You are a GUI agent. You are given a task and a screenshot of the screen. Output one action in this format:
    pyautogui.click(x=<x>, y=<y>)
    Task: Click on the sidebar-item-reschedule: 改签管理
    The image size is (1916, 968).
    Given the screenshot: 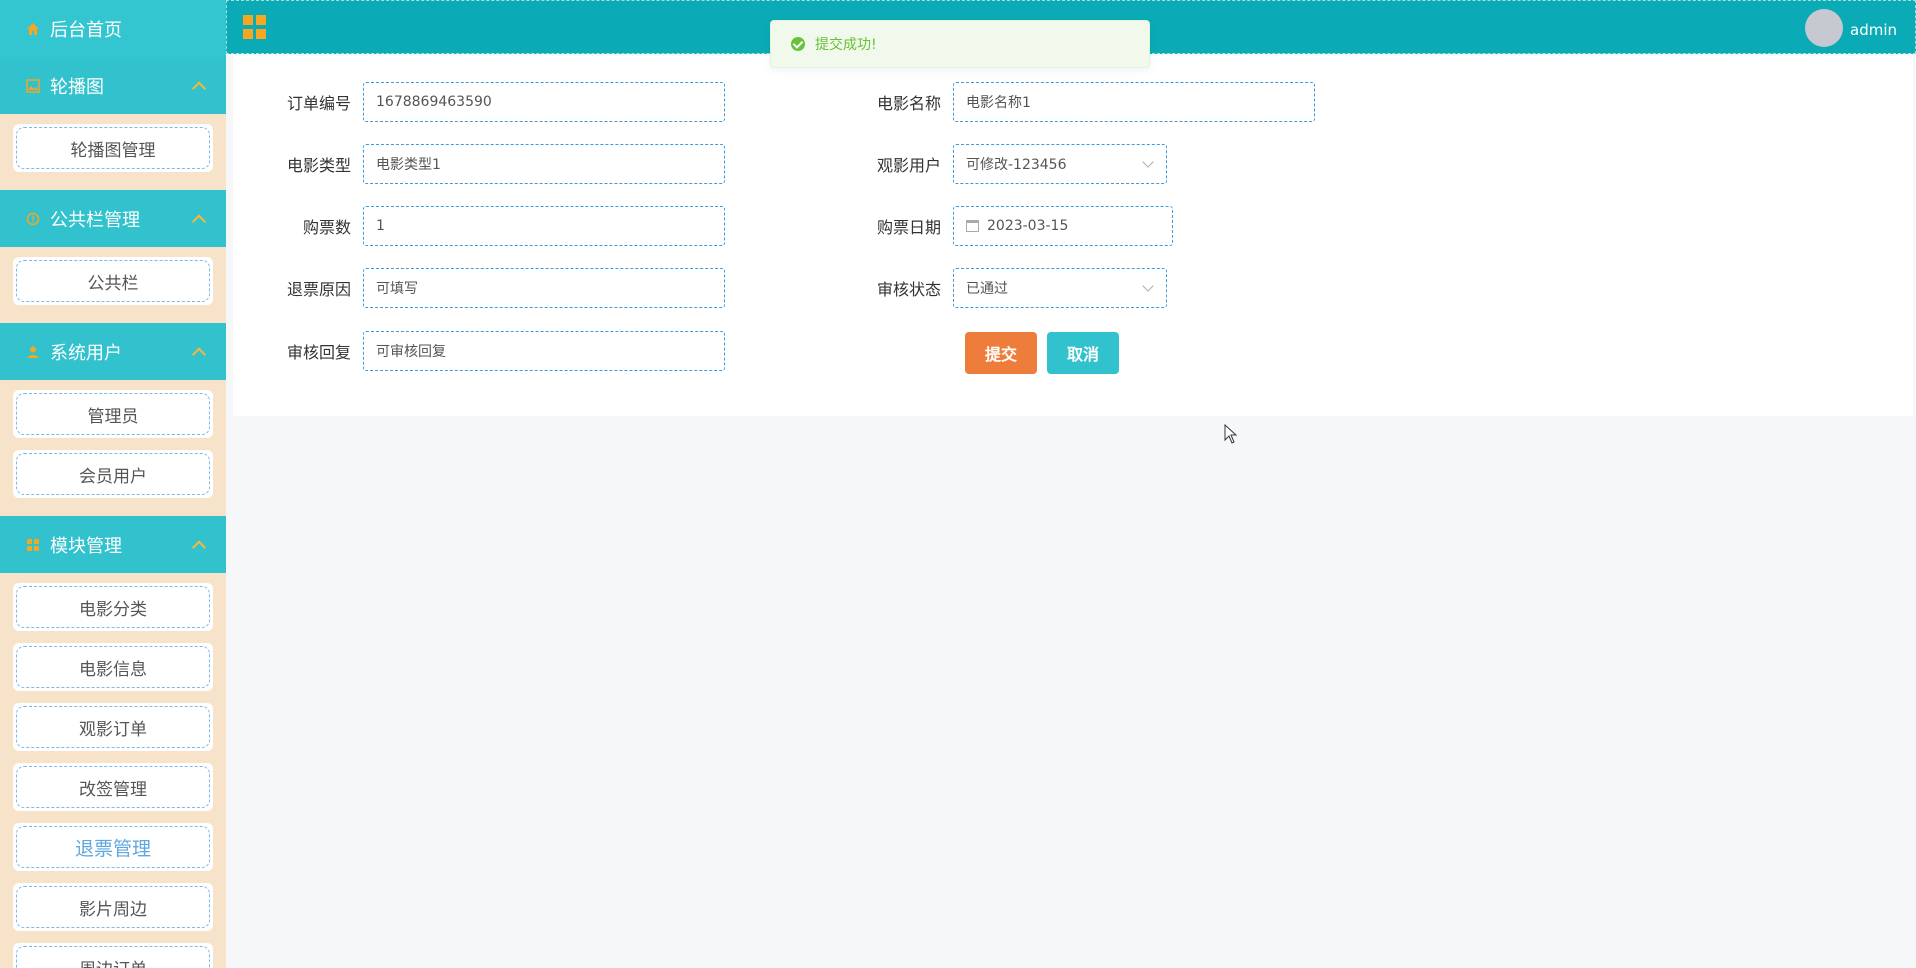 What is the action you would take?
    pyautogui.click(x=113, y=787)
    